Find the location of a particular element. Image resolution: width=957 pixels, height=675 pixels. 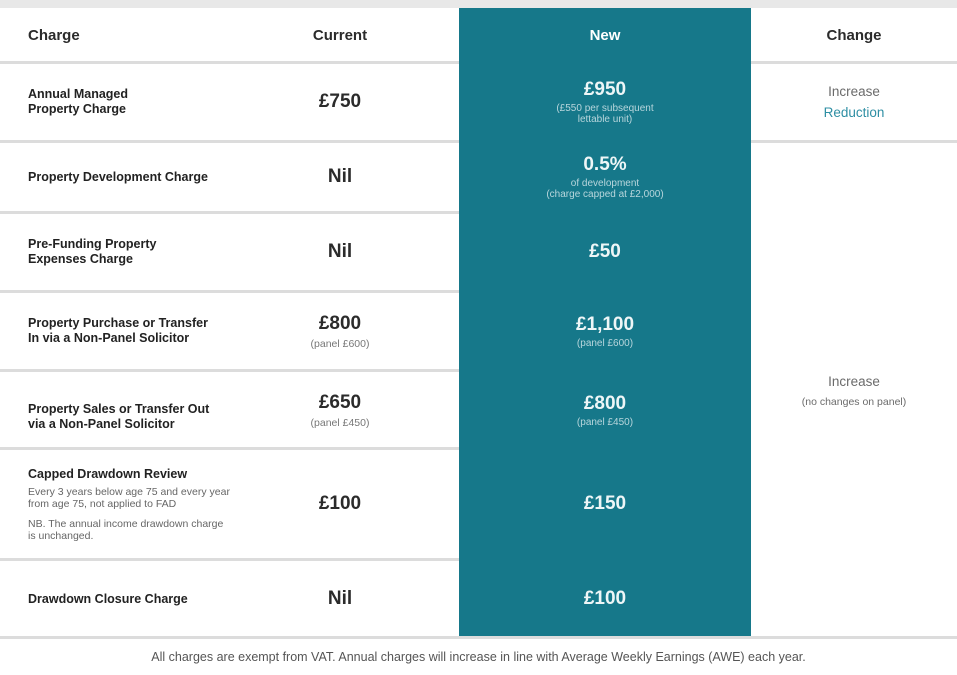

current-cell: £750 is located at coordinates (340, 102).